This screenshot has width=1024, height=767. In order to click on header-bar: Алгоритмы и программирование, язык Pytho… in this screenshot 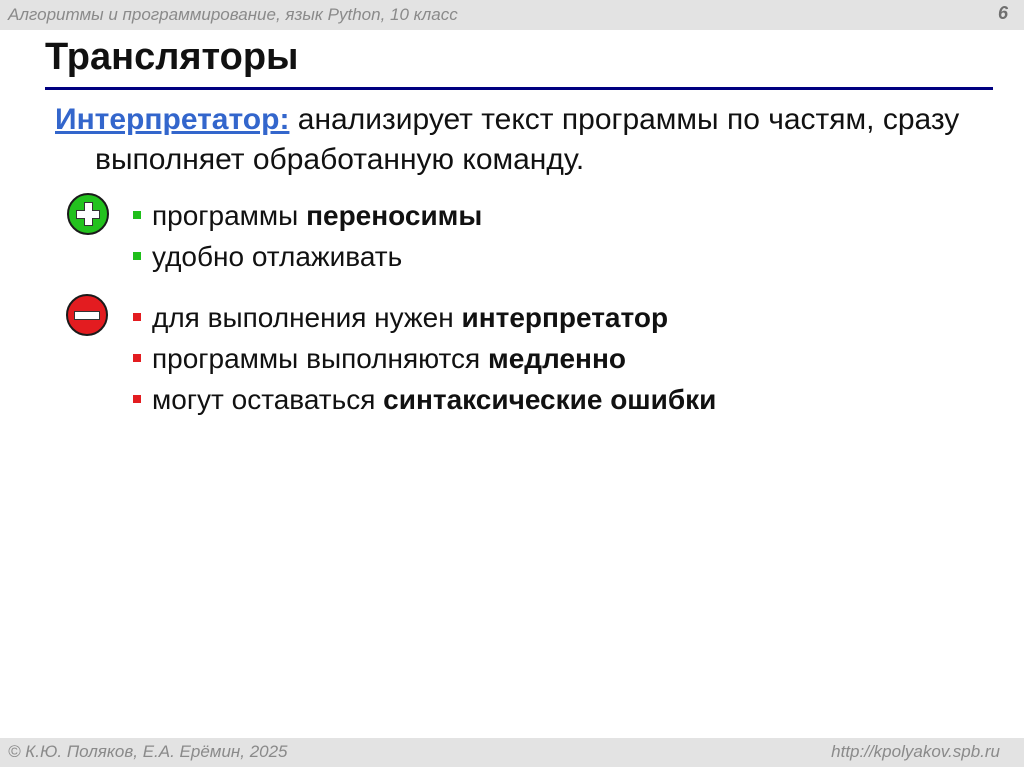, I will do `click(512, 15)`.